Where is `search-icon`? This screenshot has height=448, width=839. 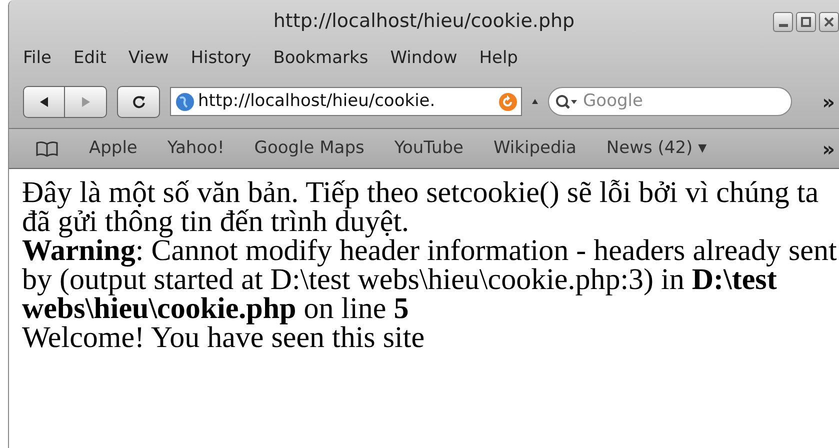
search-icon is located at coordinates (567, 102).